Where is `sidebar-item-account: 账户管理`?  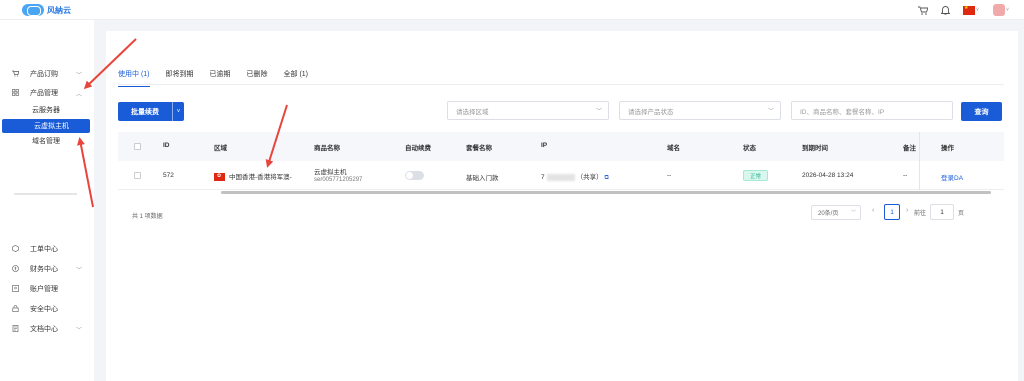 sidebar-item-account: 账户管理 is located at coordinates (49, 289).